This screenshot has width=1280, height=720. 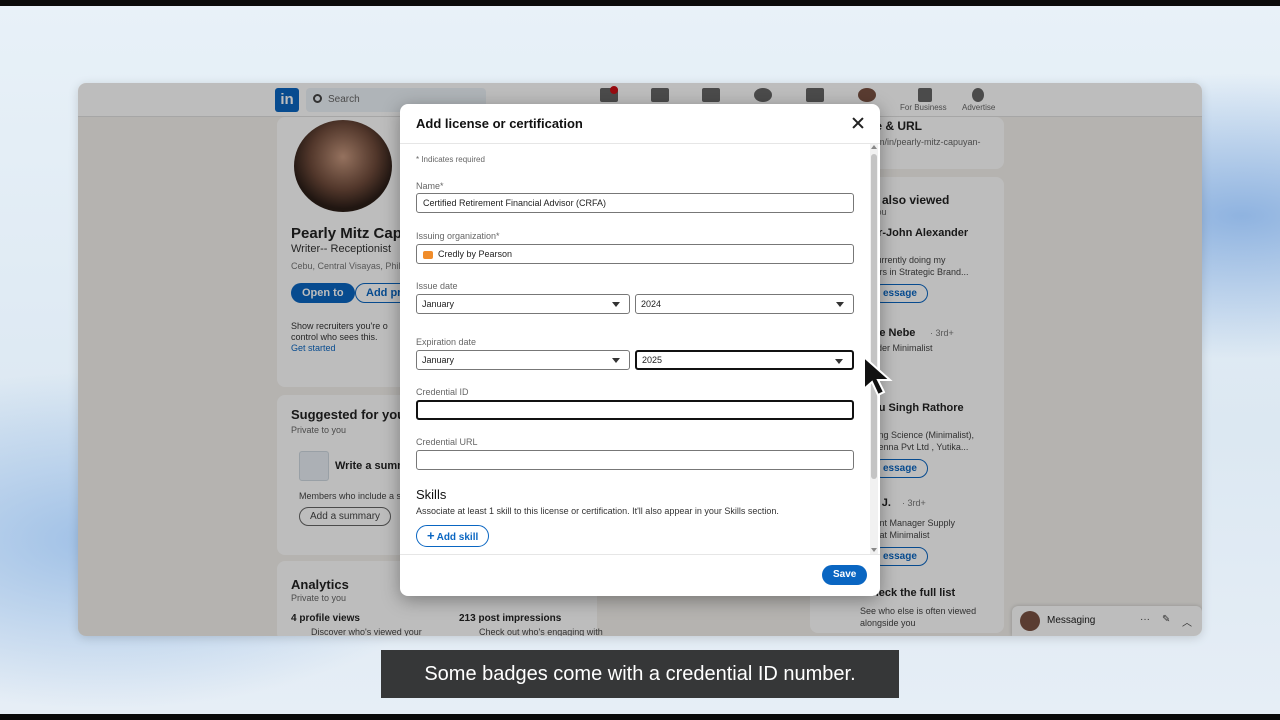 What do you see at coordinates (446, 342) in the screenshot?
I see `expiration-date-label: Expiration date` at bounding box center [446, 342].